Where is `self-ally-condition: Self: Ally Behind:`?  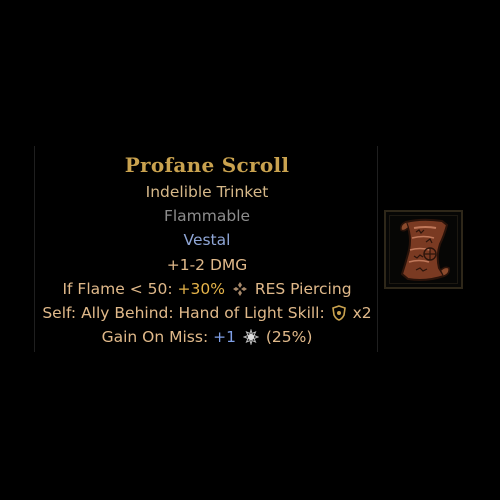 self-ally-condition: Self: Ally Behind: is located at coordinates (108, 313).